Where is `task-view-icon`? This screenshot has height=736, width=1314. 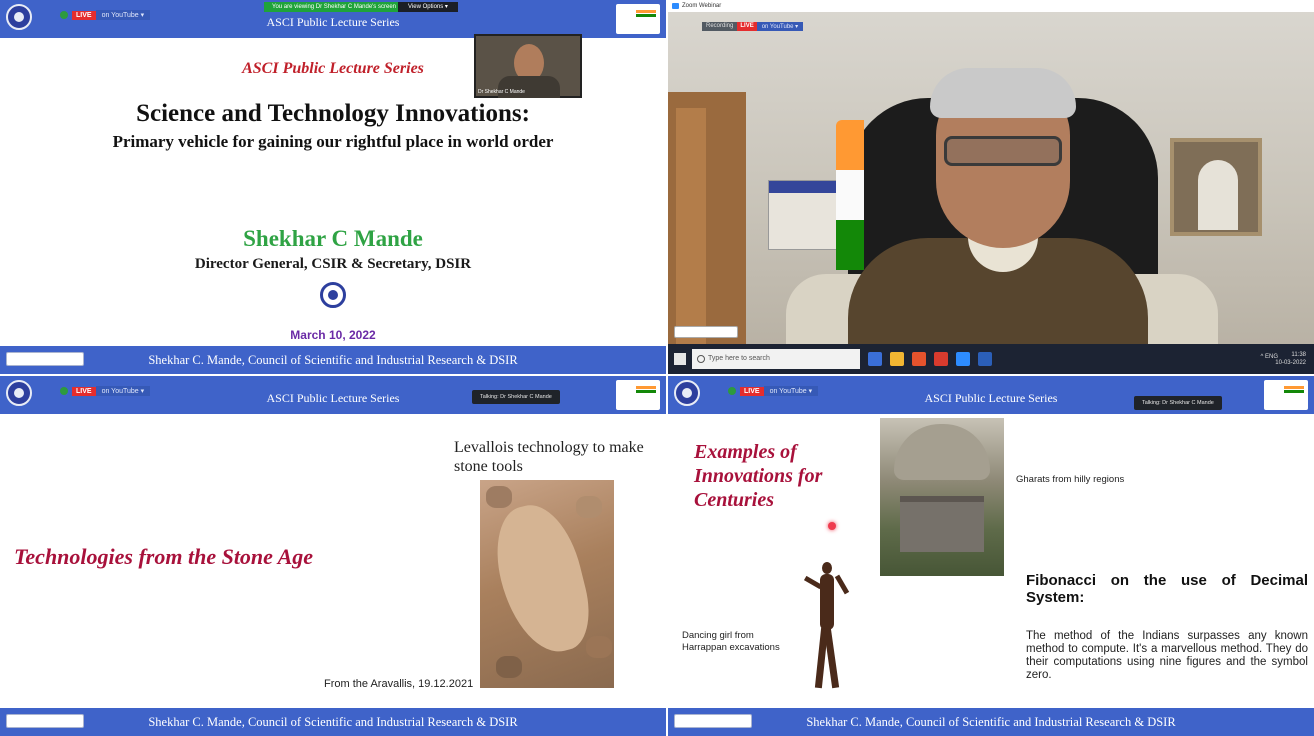
task-view-icon is located at coordinates (875, 359).